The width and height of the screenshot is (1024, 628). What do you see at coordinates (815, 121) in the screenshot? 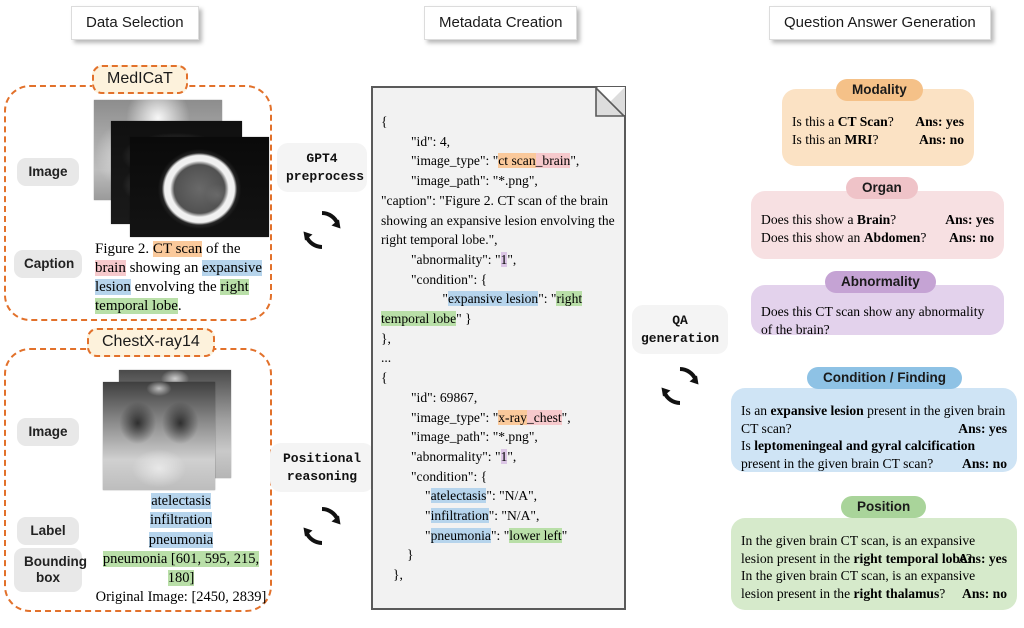
I see `qa-q-pre: Is this a` at bounding box center [815, 121].